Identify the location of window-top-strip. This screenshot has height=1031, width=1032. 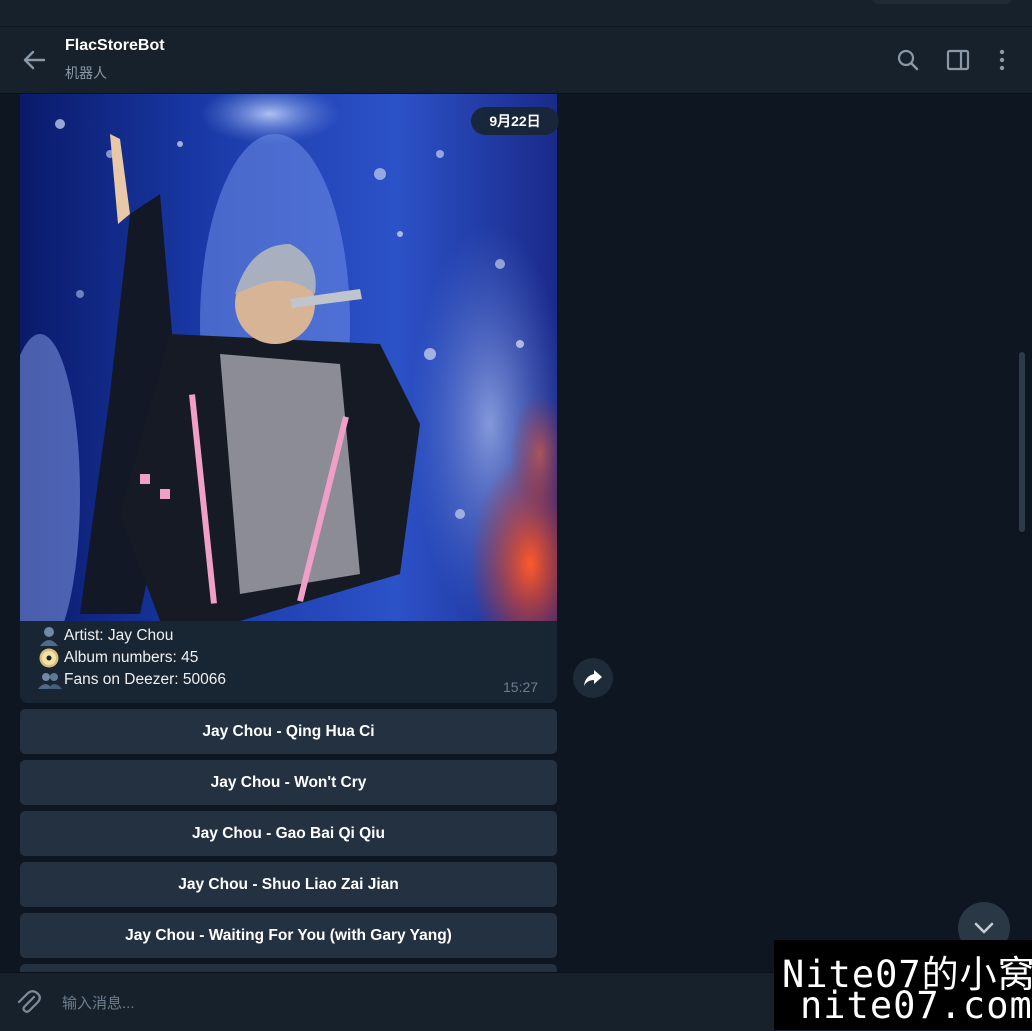
(516, 13).